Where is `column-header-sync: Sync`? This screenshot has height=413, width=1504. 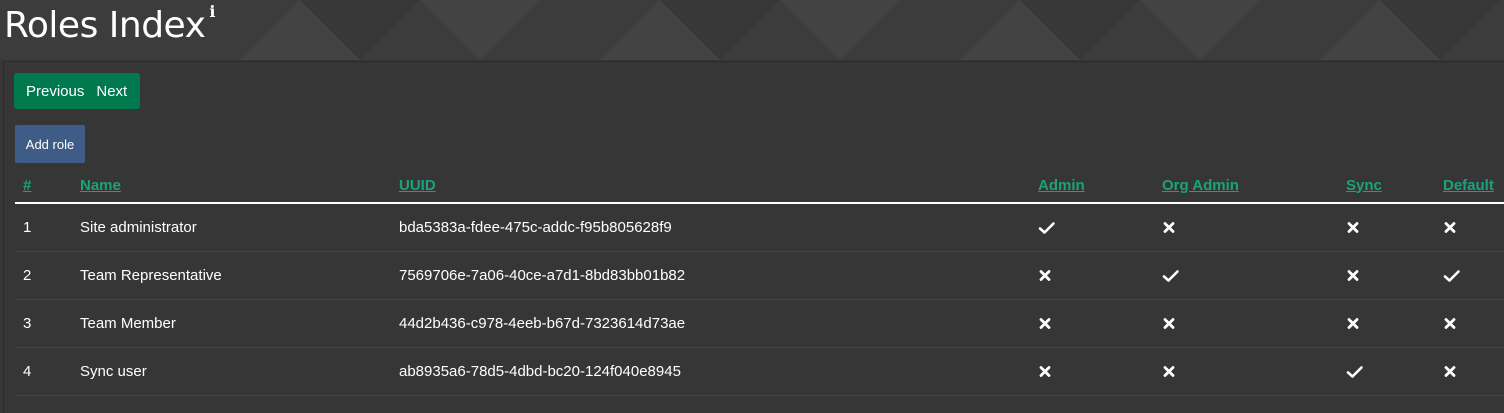
column-header-sync: Sync is located at coordinates (1394, 186).